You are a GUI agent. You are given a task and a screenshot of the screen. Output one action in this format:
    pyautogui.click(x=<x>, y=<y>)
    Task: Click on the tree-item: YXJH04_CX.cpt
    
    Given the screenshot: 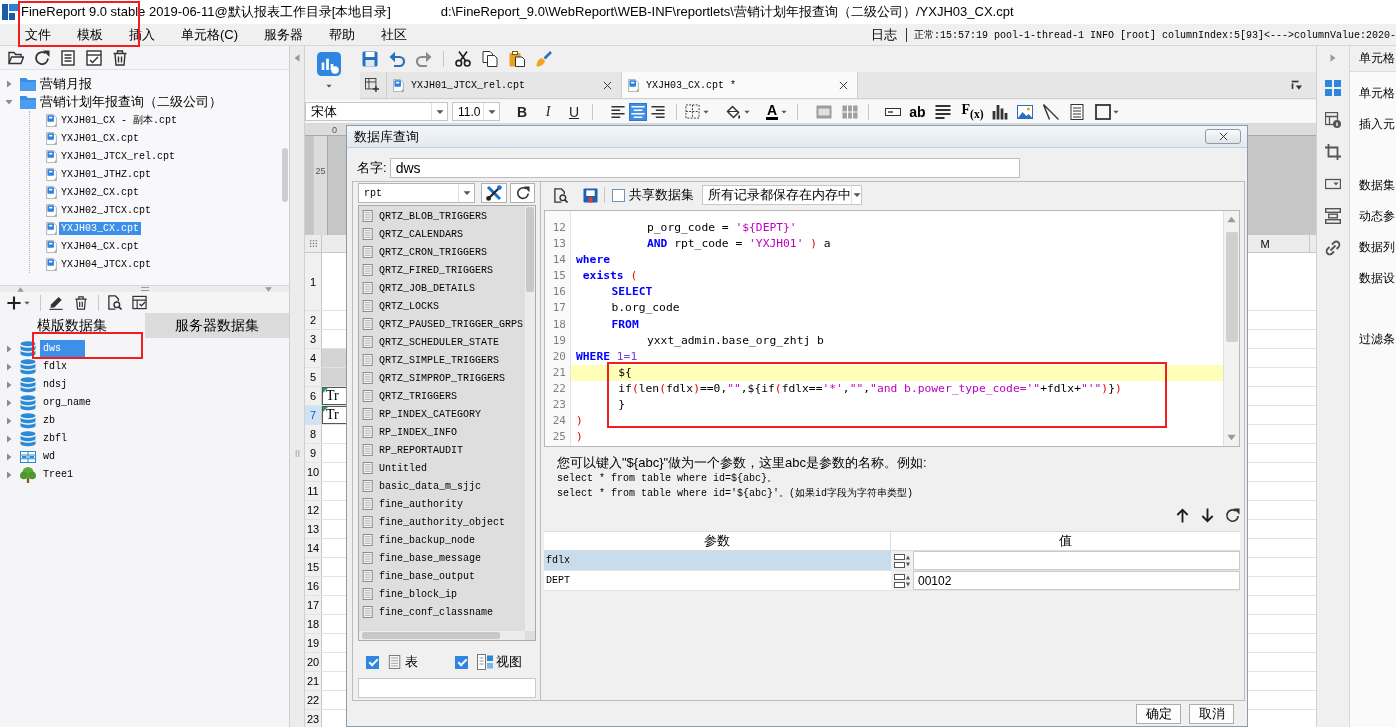 What is the action you would take?
    pyautogui.click(x=100, y=246)
    